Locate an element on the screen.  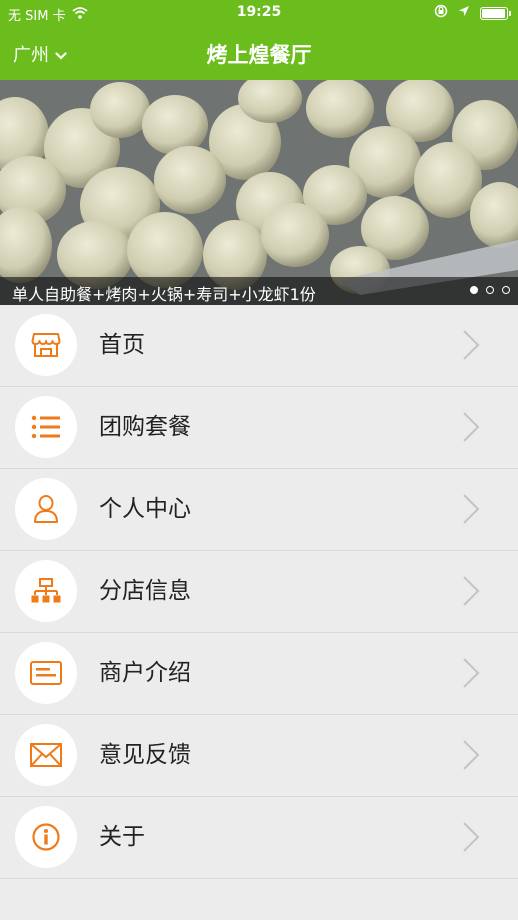
storefront-icon is located at coordinates (46, 345).